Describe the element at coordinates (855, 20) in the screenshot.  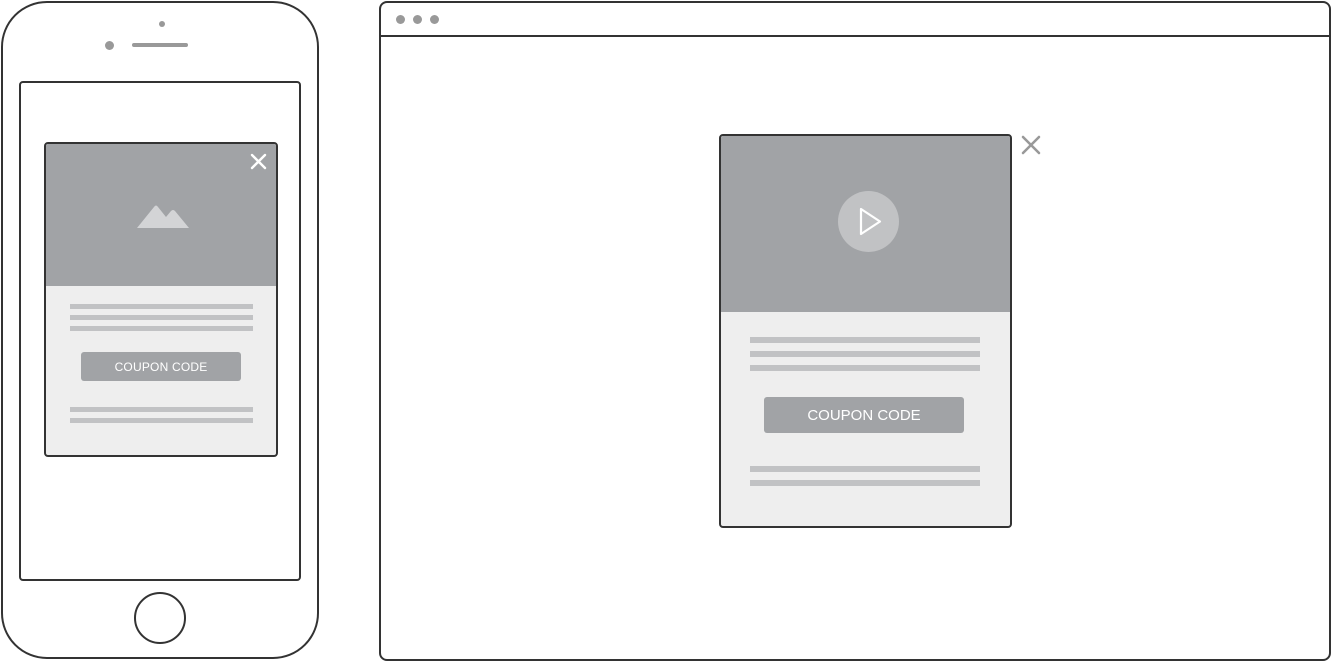
I see `browser-titlebar` at that location.